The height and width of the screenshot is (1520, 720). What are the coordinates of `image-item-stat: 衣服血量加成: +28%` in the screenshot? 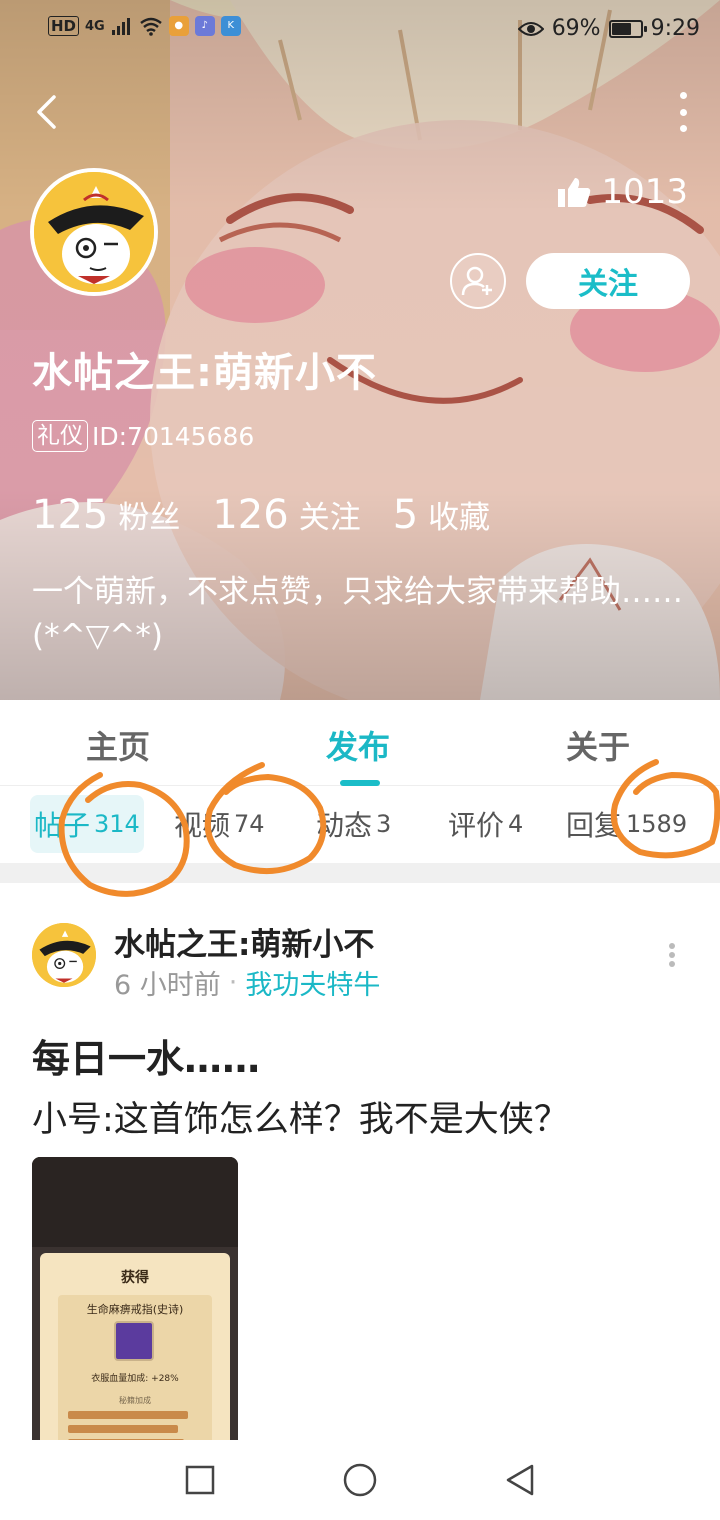 It's located at (135, 1379).